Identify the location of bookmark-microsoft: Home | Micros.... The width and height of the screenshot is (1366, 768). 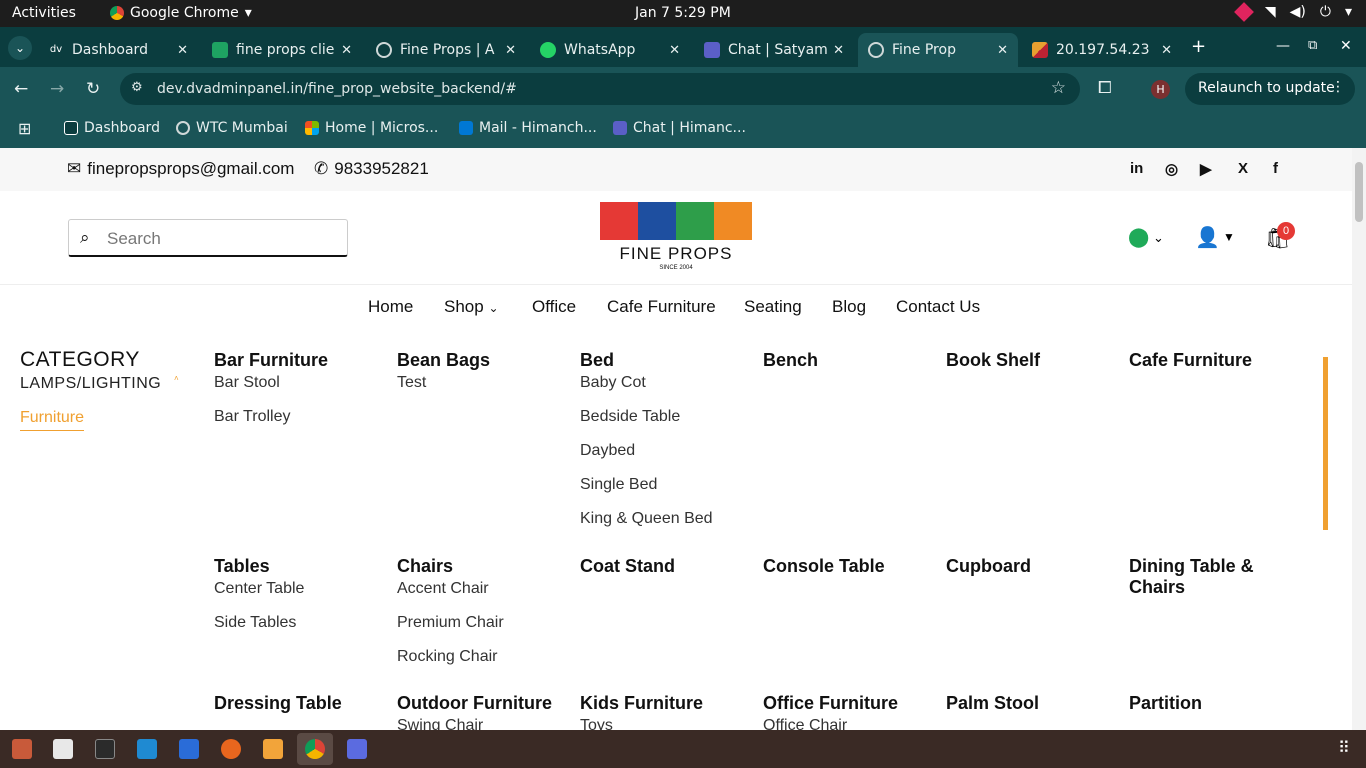
(371, 128).